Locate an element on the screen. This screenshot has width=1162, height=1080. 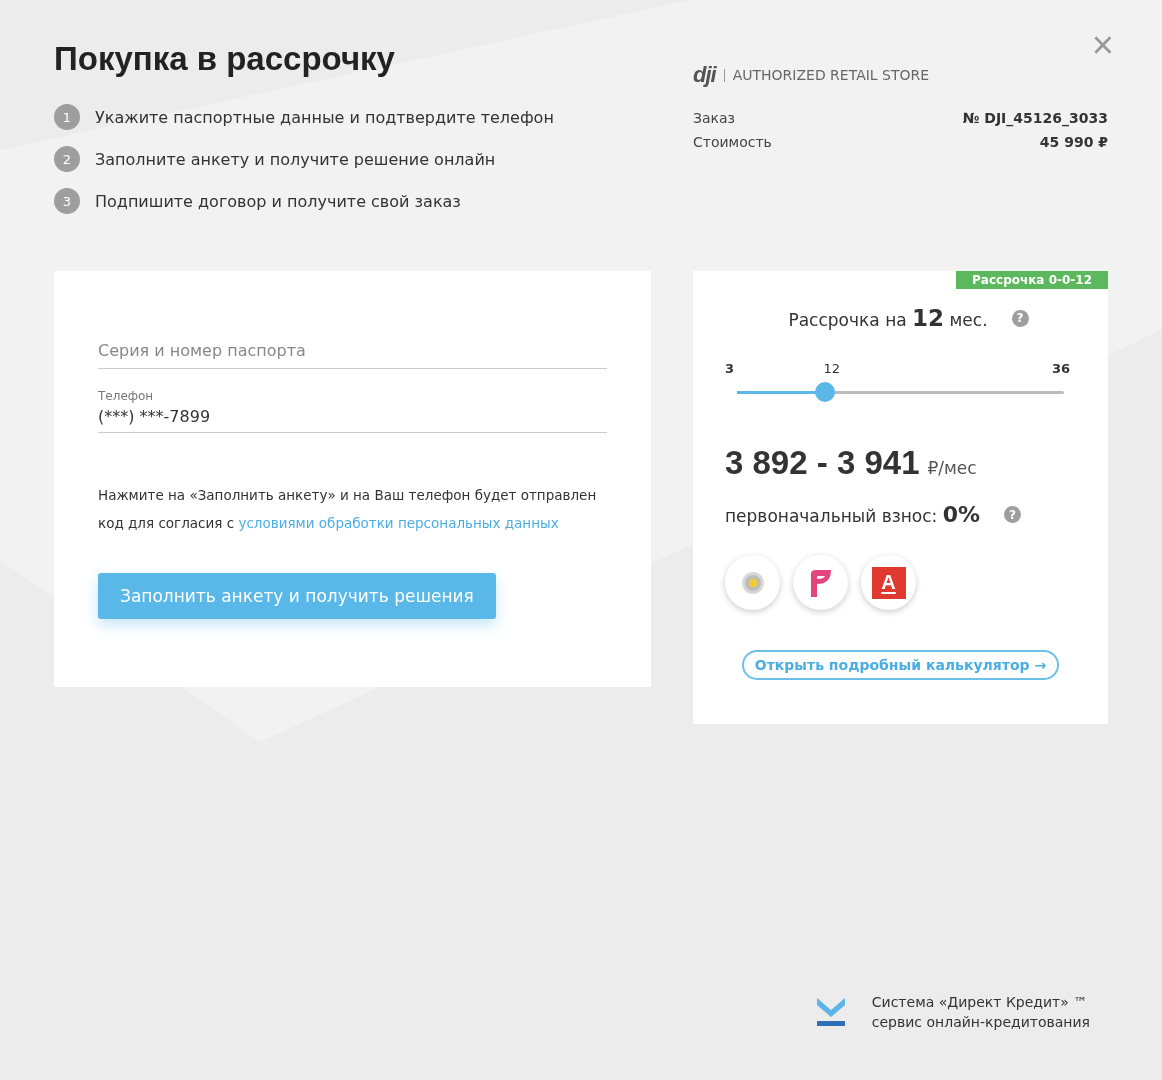
order-label: Заказ is located at coordinates (714, 118).